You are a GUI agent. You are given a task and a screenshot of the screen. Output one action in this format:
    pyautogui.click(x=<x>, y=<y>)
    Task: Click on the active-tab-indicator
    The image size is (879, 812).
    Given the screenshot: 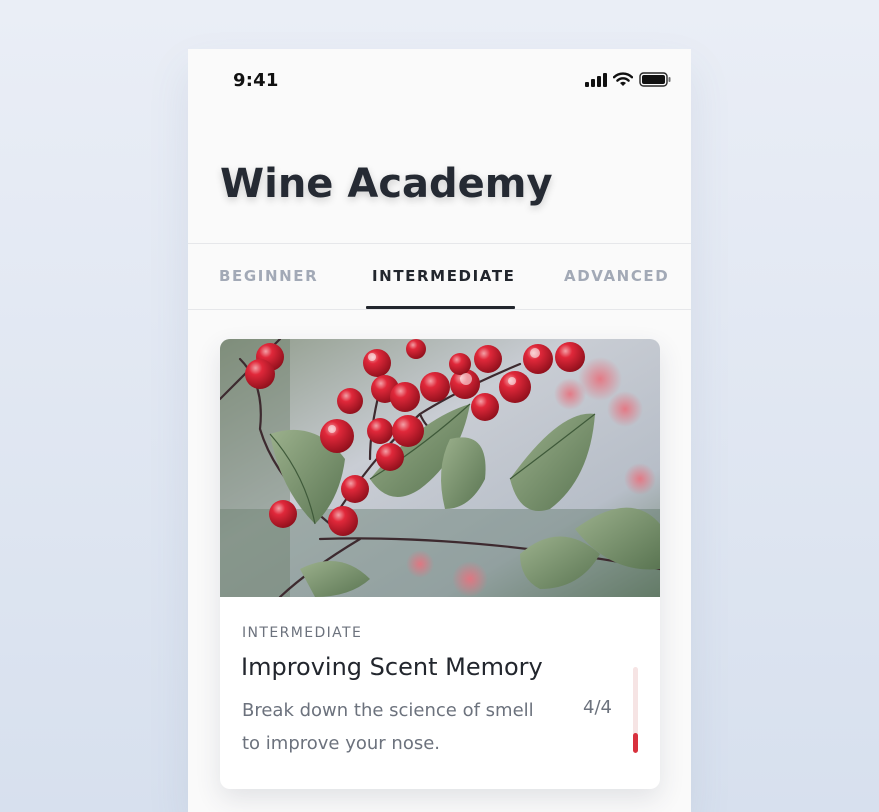 What is the action you would take?
    pyautogui.click(x=440, y=307)
    